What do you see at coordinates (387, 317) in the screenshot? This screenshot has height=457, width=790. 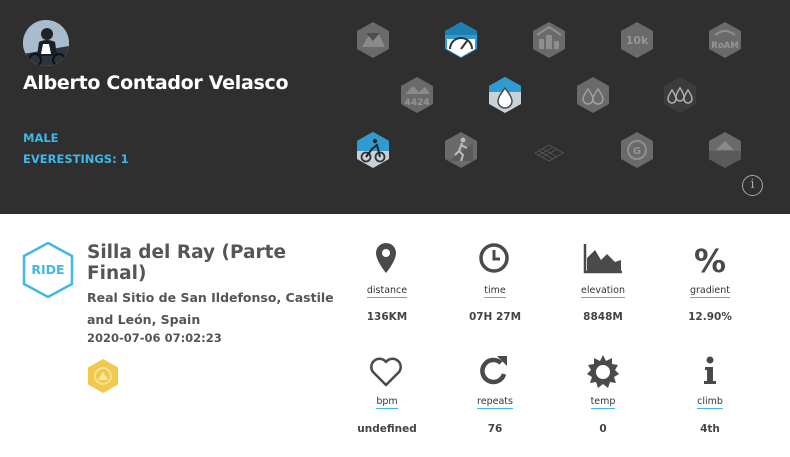 I see `stat-value-distance: 136KM` at bounding box center [387, 317].